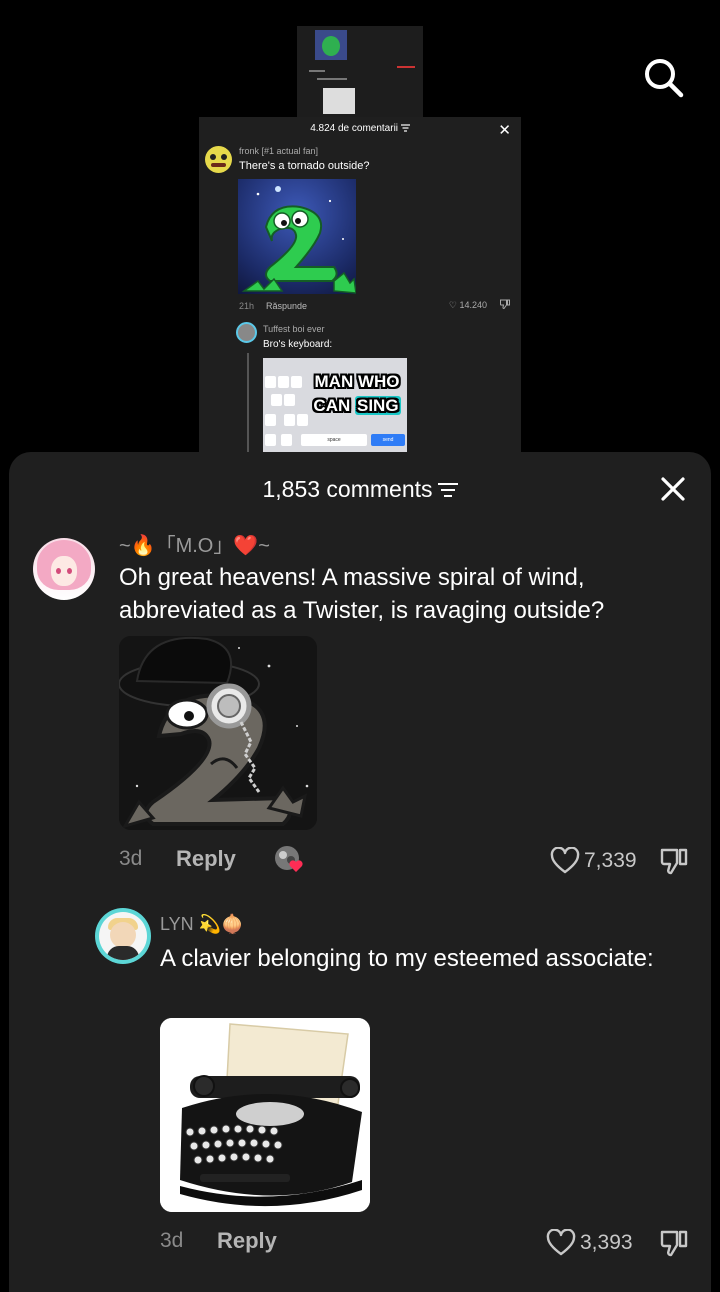 The image size is (720, 1292). I want to click on close-icon, so click(673, 489).